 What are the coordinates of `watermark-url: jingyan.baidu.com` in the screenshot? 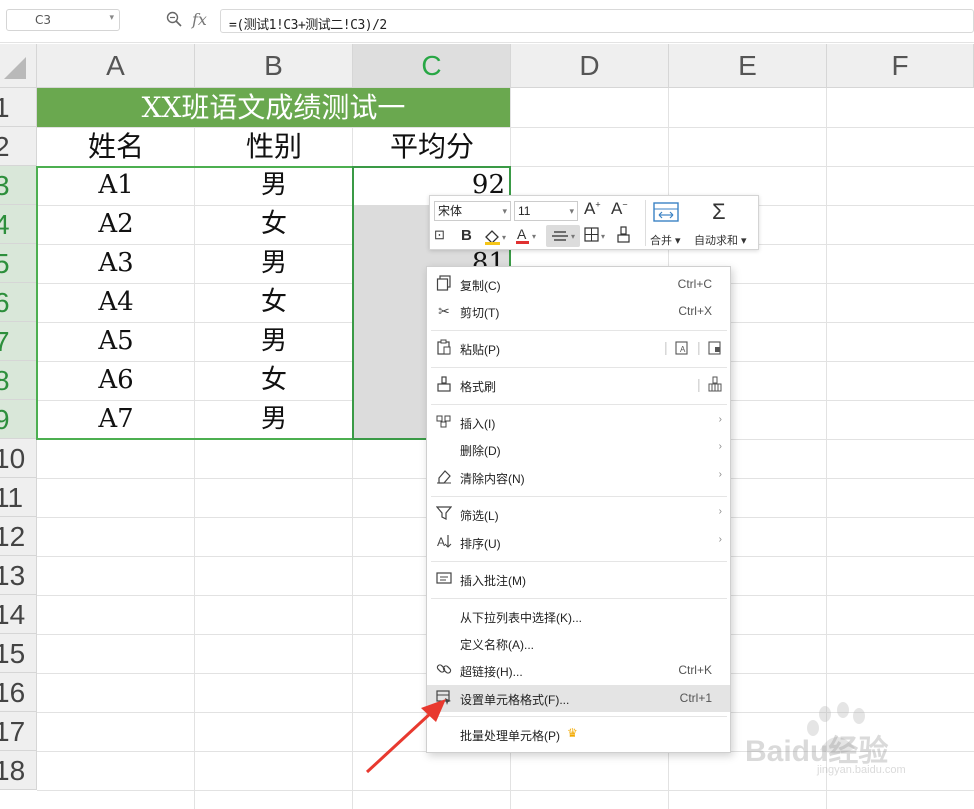 It's located at (861, 770).